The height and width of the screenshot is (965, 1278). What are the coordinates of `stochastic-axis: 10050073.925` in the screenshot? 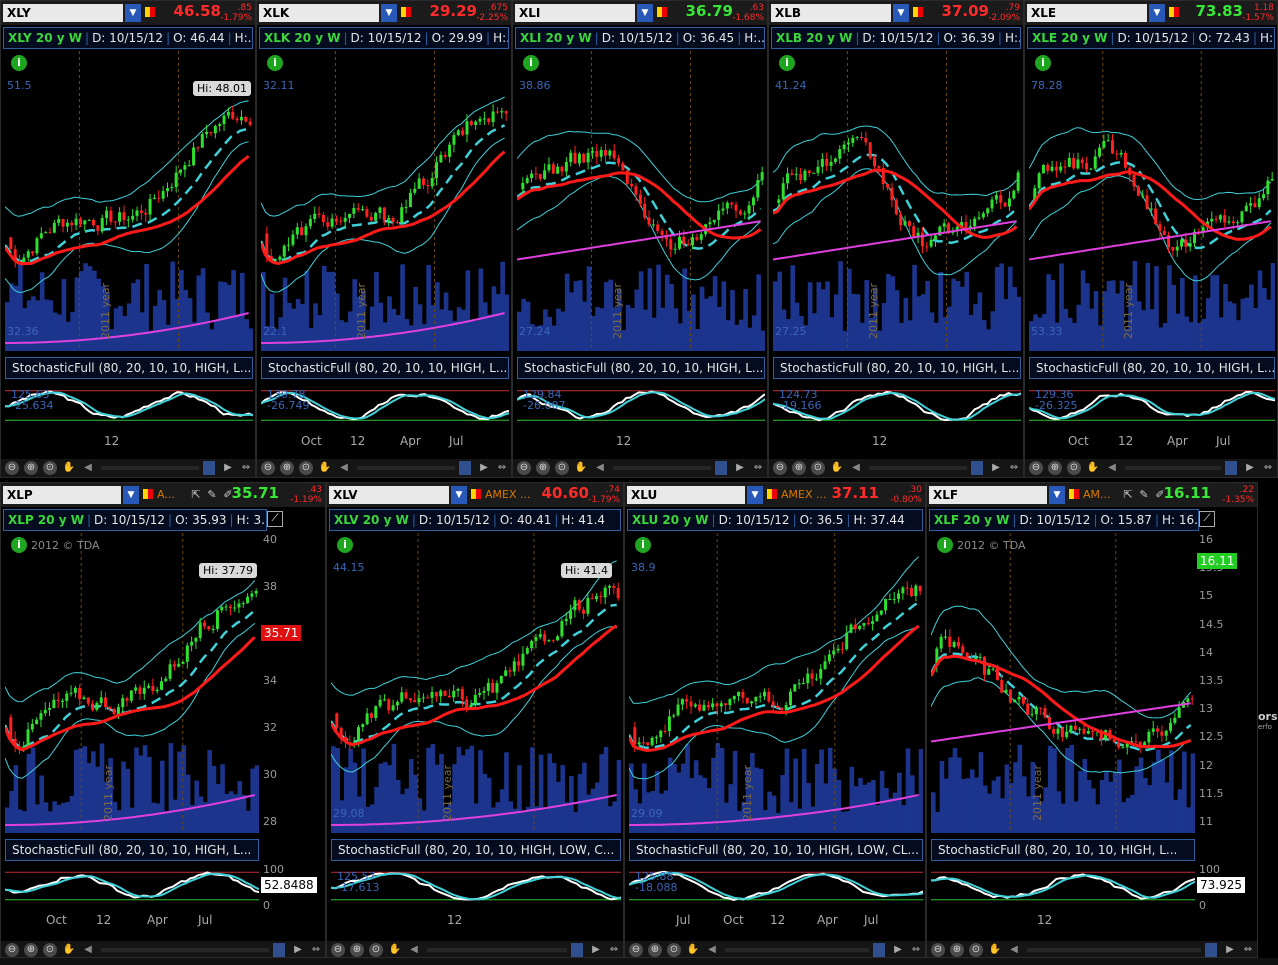 It's located at (1227, 887).